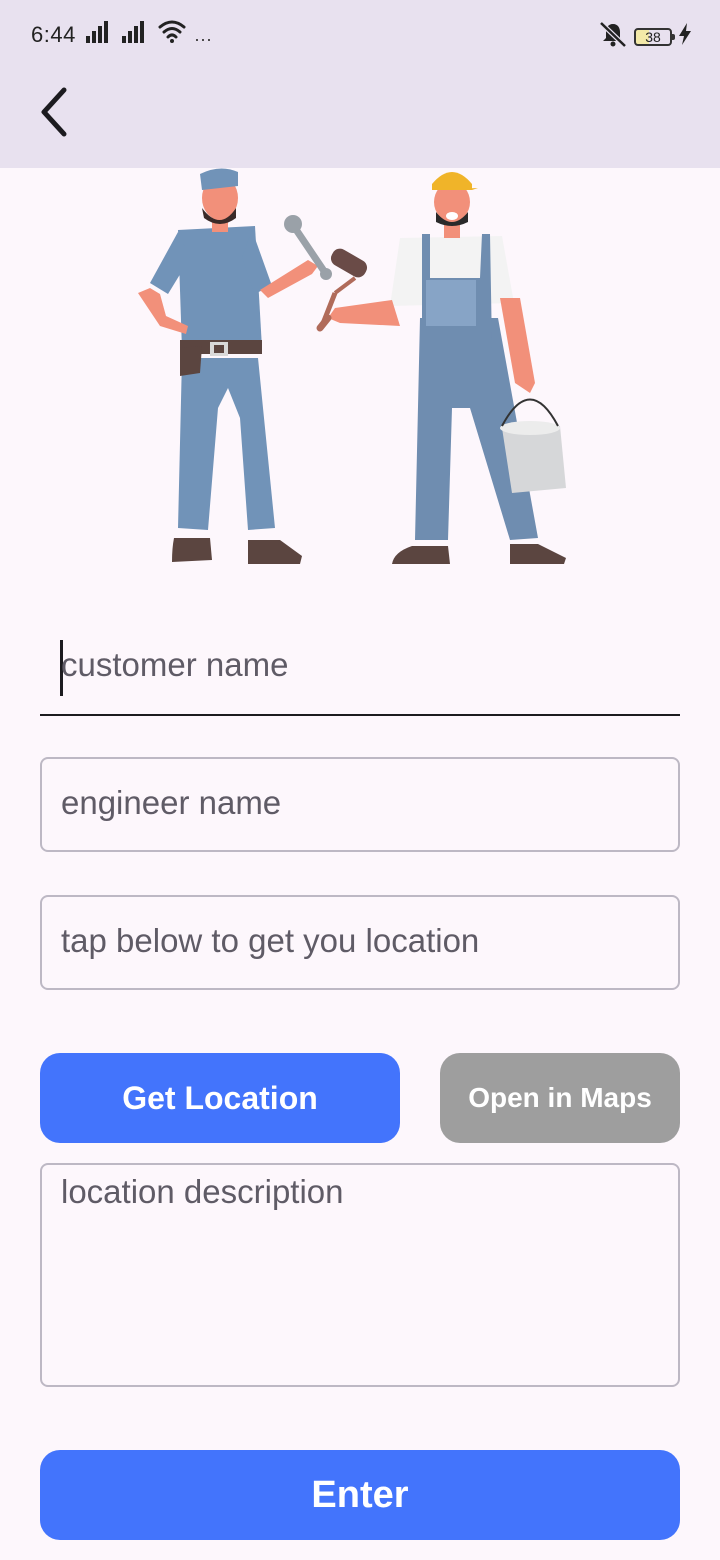  I want to click on engineer-name-placeholder: engineer name, so click(171, 802).